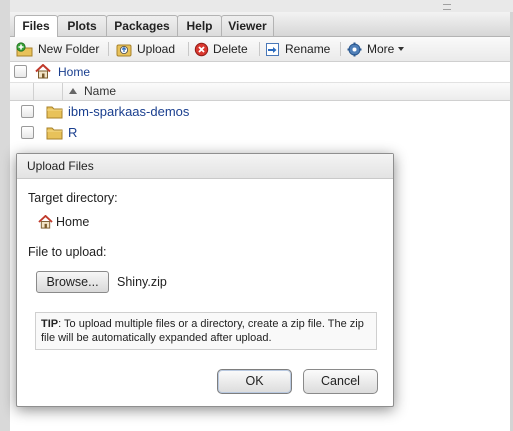 This screenshot has width=513, height=431. Describe the element at coordinates (308, 49) in the screenshot. I see `rename-label: Rename` at that location.